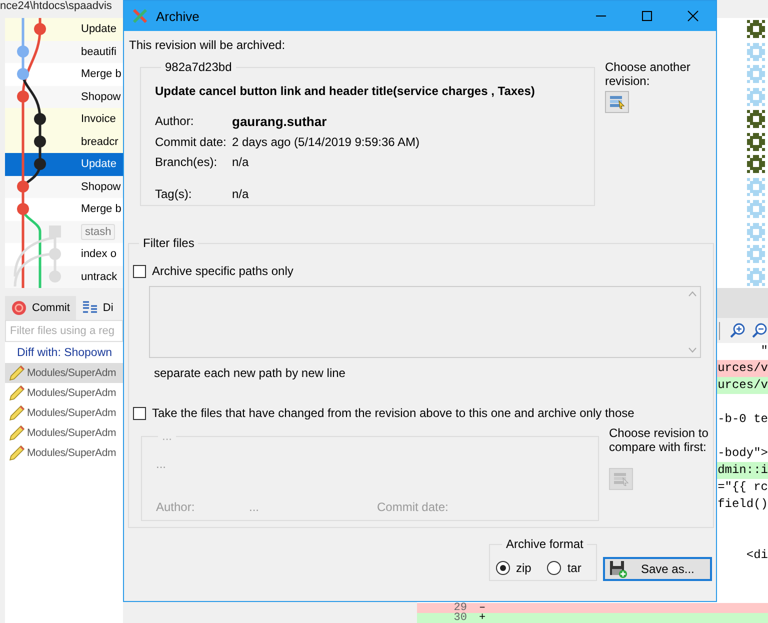 The width and height of the screenshot is (768, 623). What do you see at coordinates (647, 16) in the screenshot?
I see `maximize-icon` at bounding box center [647, 16].